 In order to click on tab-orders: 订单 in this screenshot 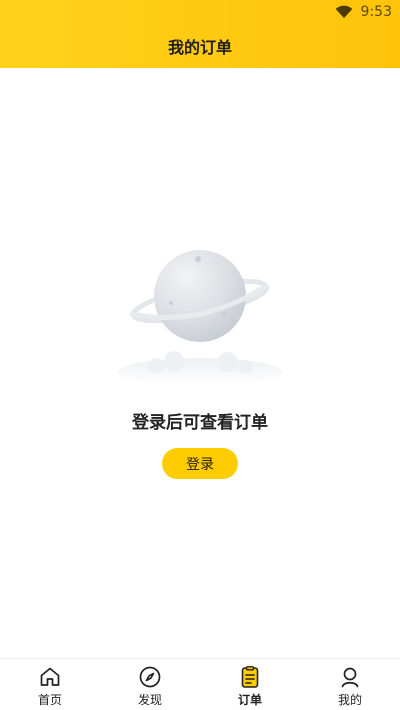, I will do `click(250, 684)`.